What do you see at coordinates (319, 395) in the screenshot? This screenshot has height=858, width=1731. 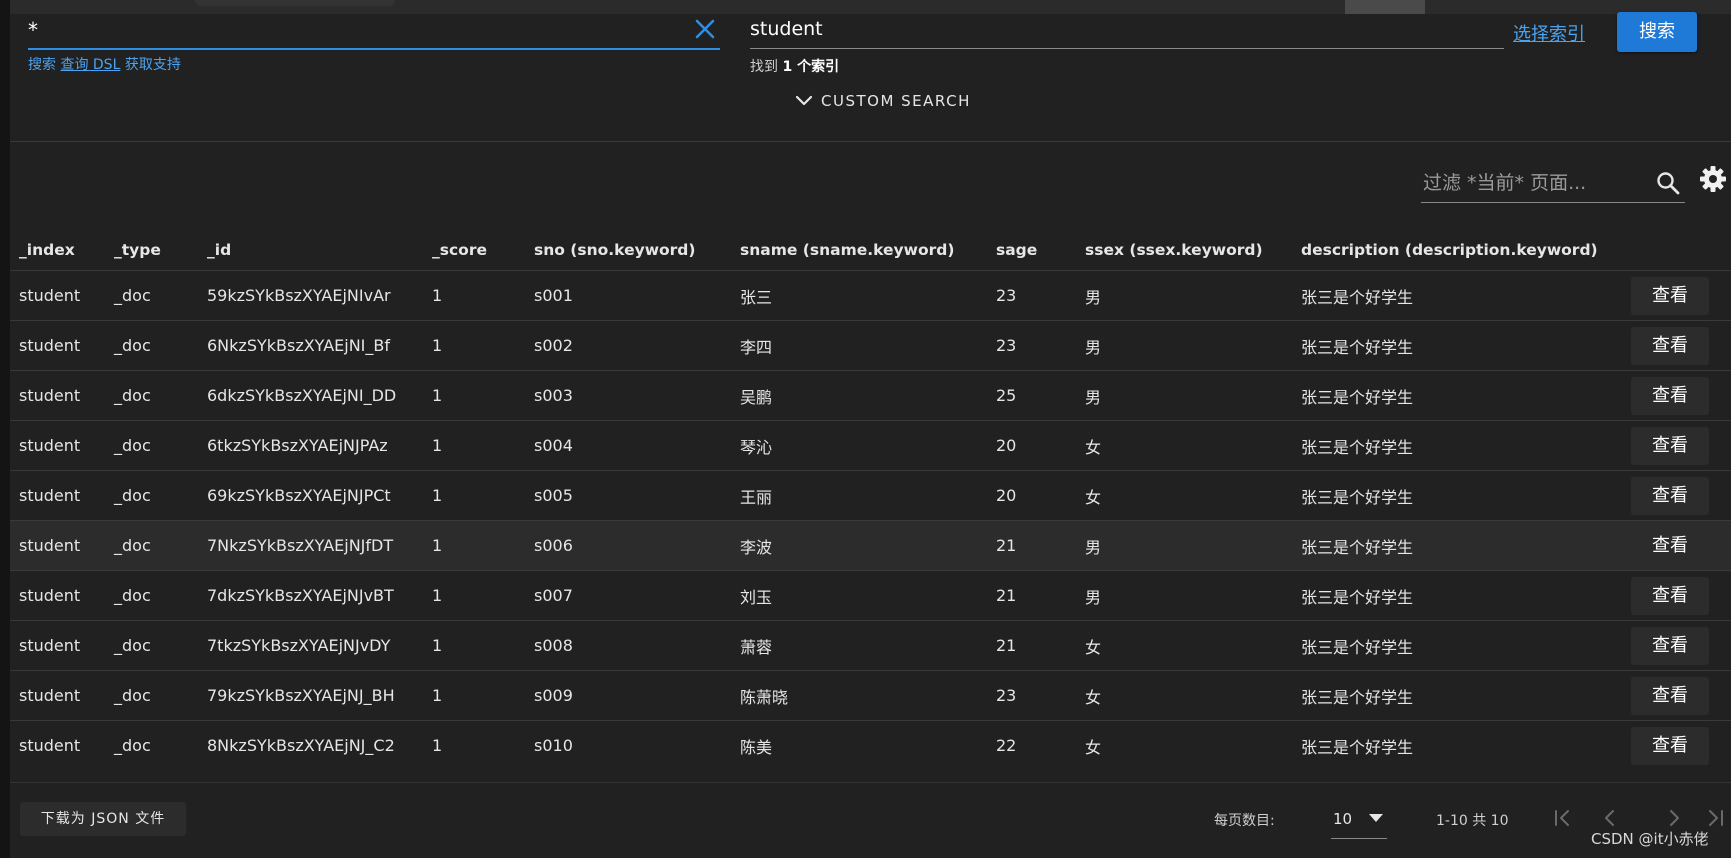 I see `cell-id: 6dkzSYkBszXYAEjNI_DD` at bounding box center [319, 395].